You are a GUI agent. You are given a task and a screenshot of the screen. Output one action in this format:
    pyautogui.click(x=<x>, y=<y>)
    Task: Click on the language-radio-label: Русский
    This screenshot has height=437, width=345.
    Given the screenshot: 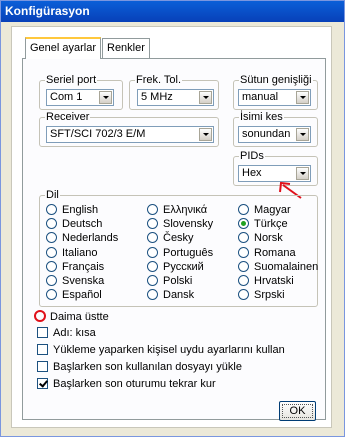 What is the action you would take?
    pyautogui.click(x=183, y=267)
    